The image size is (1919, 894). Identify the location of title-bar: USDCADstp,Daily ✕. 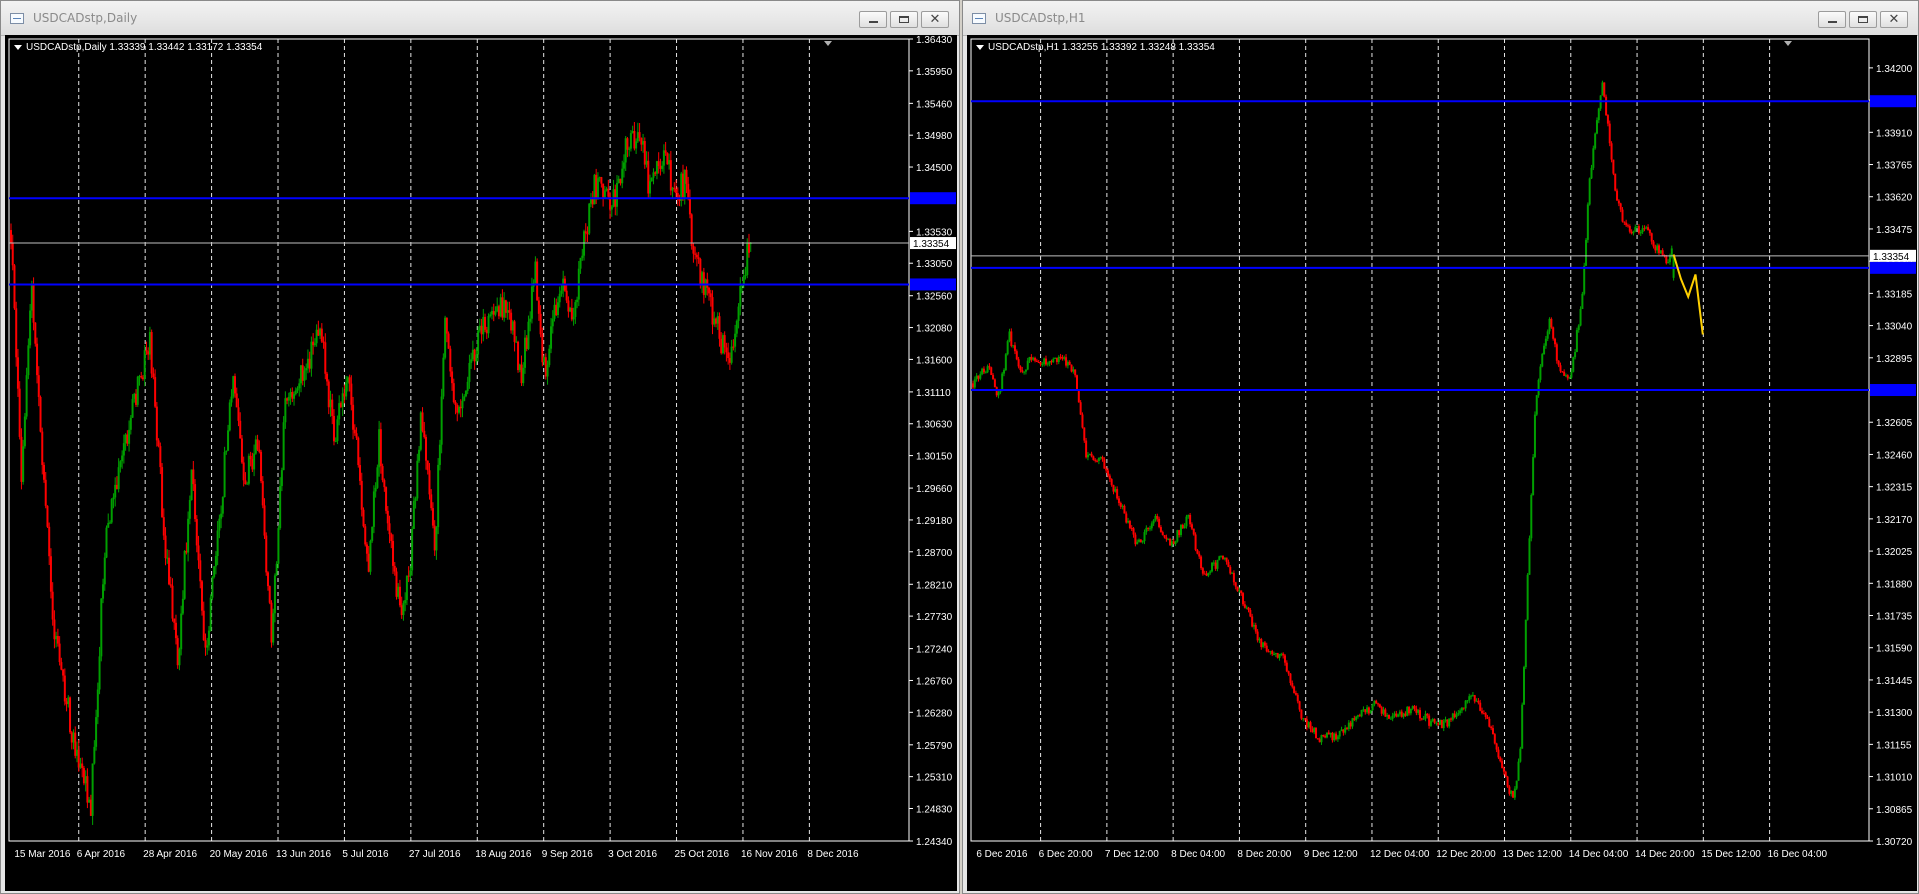
(480, 18).